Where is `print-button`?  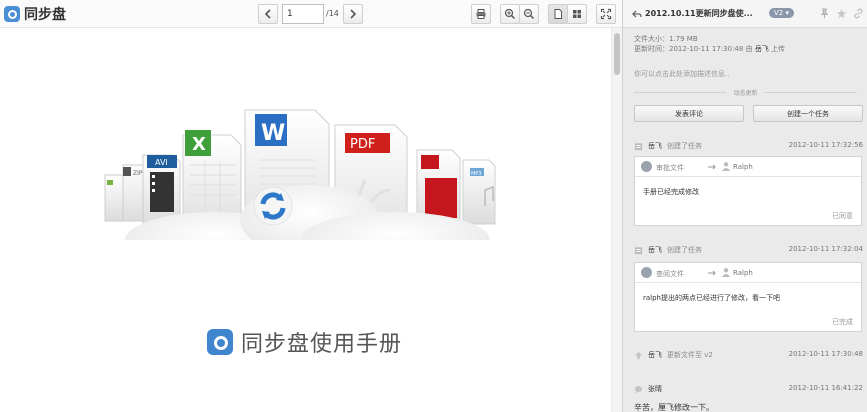 print-button is located at coordinates (481, 14).